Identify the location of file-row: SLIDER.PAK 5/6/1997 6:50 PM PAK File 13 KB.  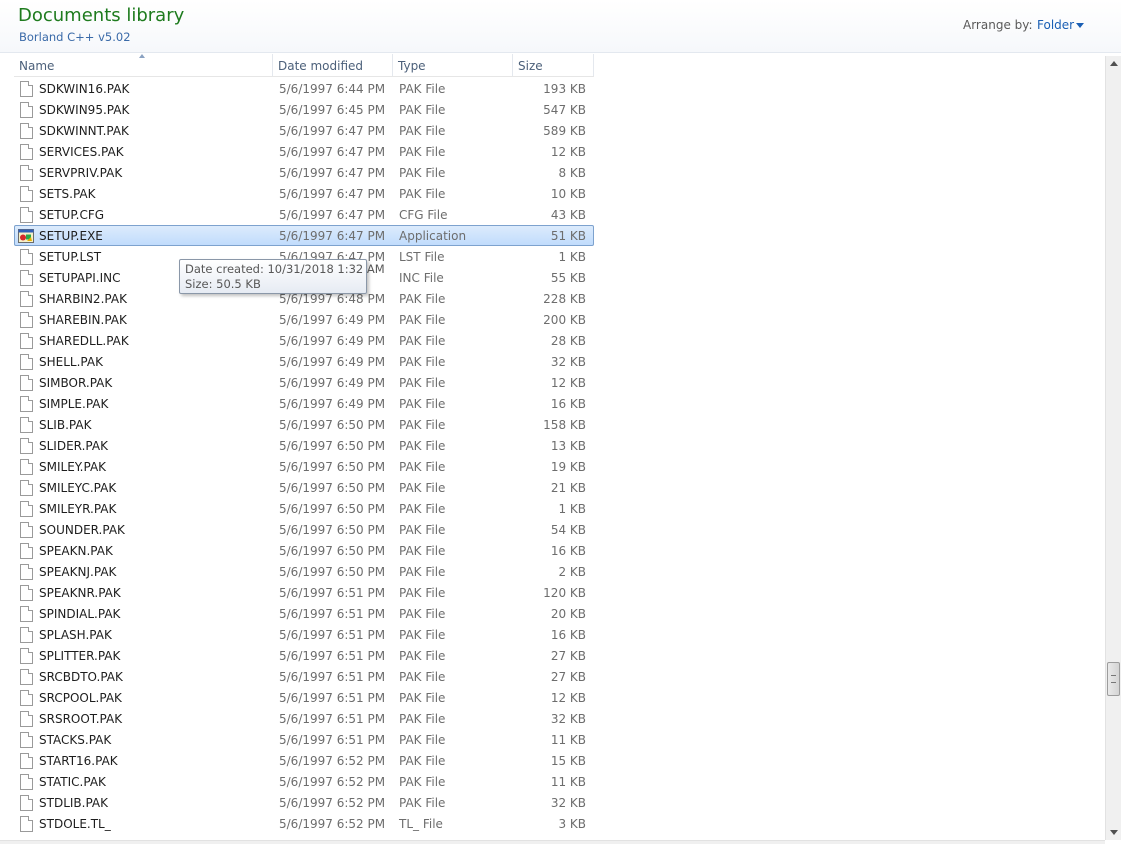
(304, 445).